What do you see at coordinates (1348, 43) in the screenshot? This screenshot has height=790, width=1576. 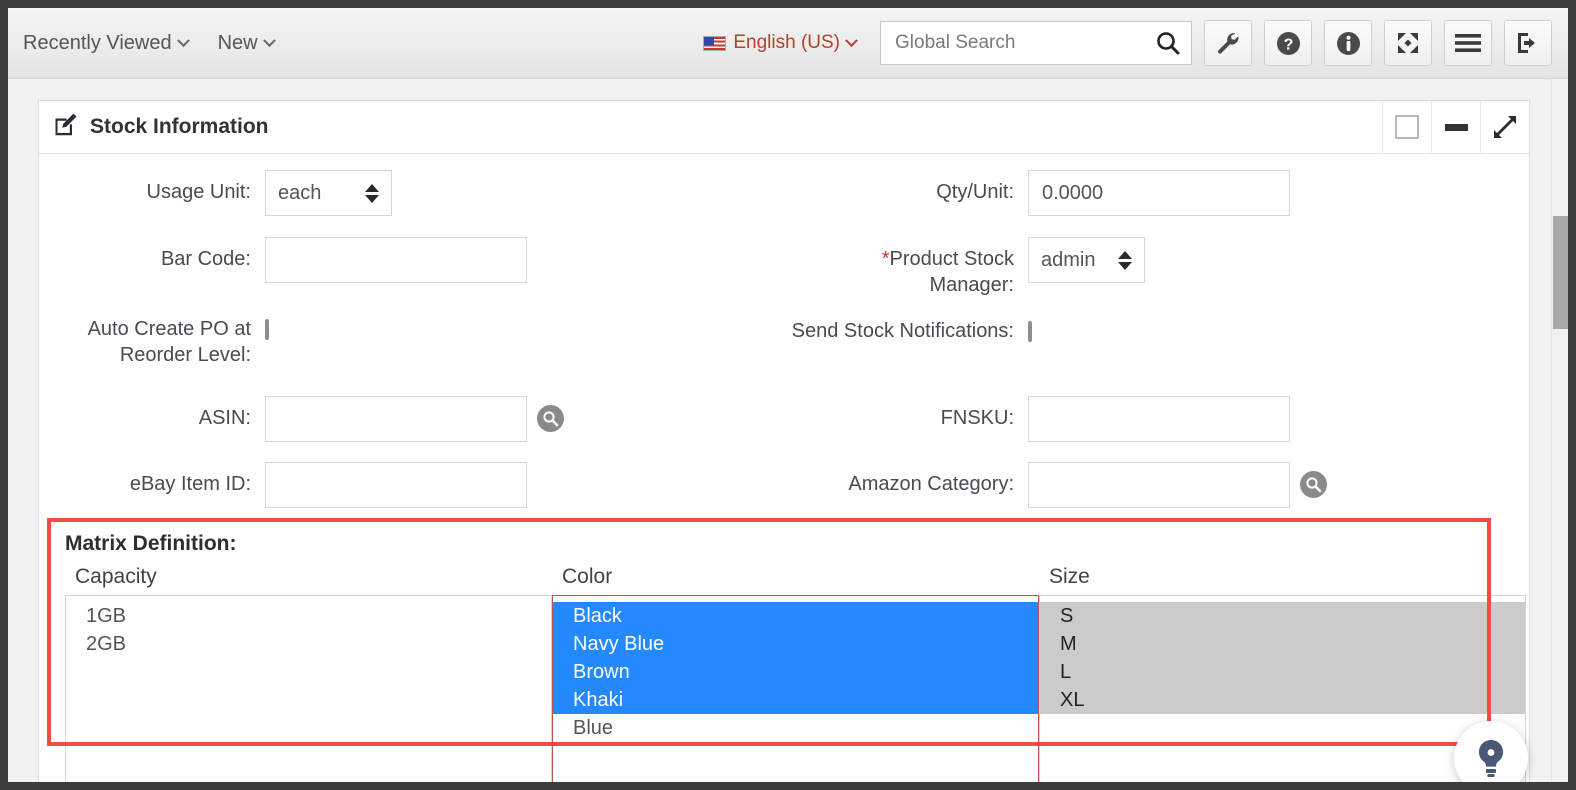 I see `info-circle-icon` at bounding box center [1348, 43].